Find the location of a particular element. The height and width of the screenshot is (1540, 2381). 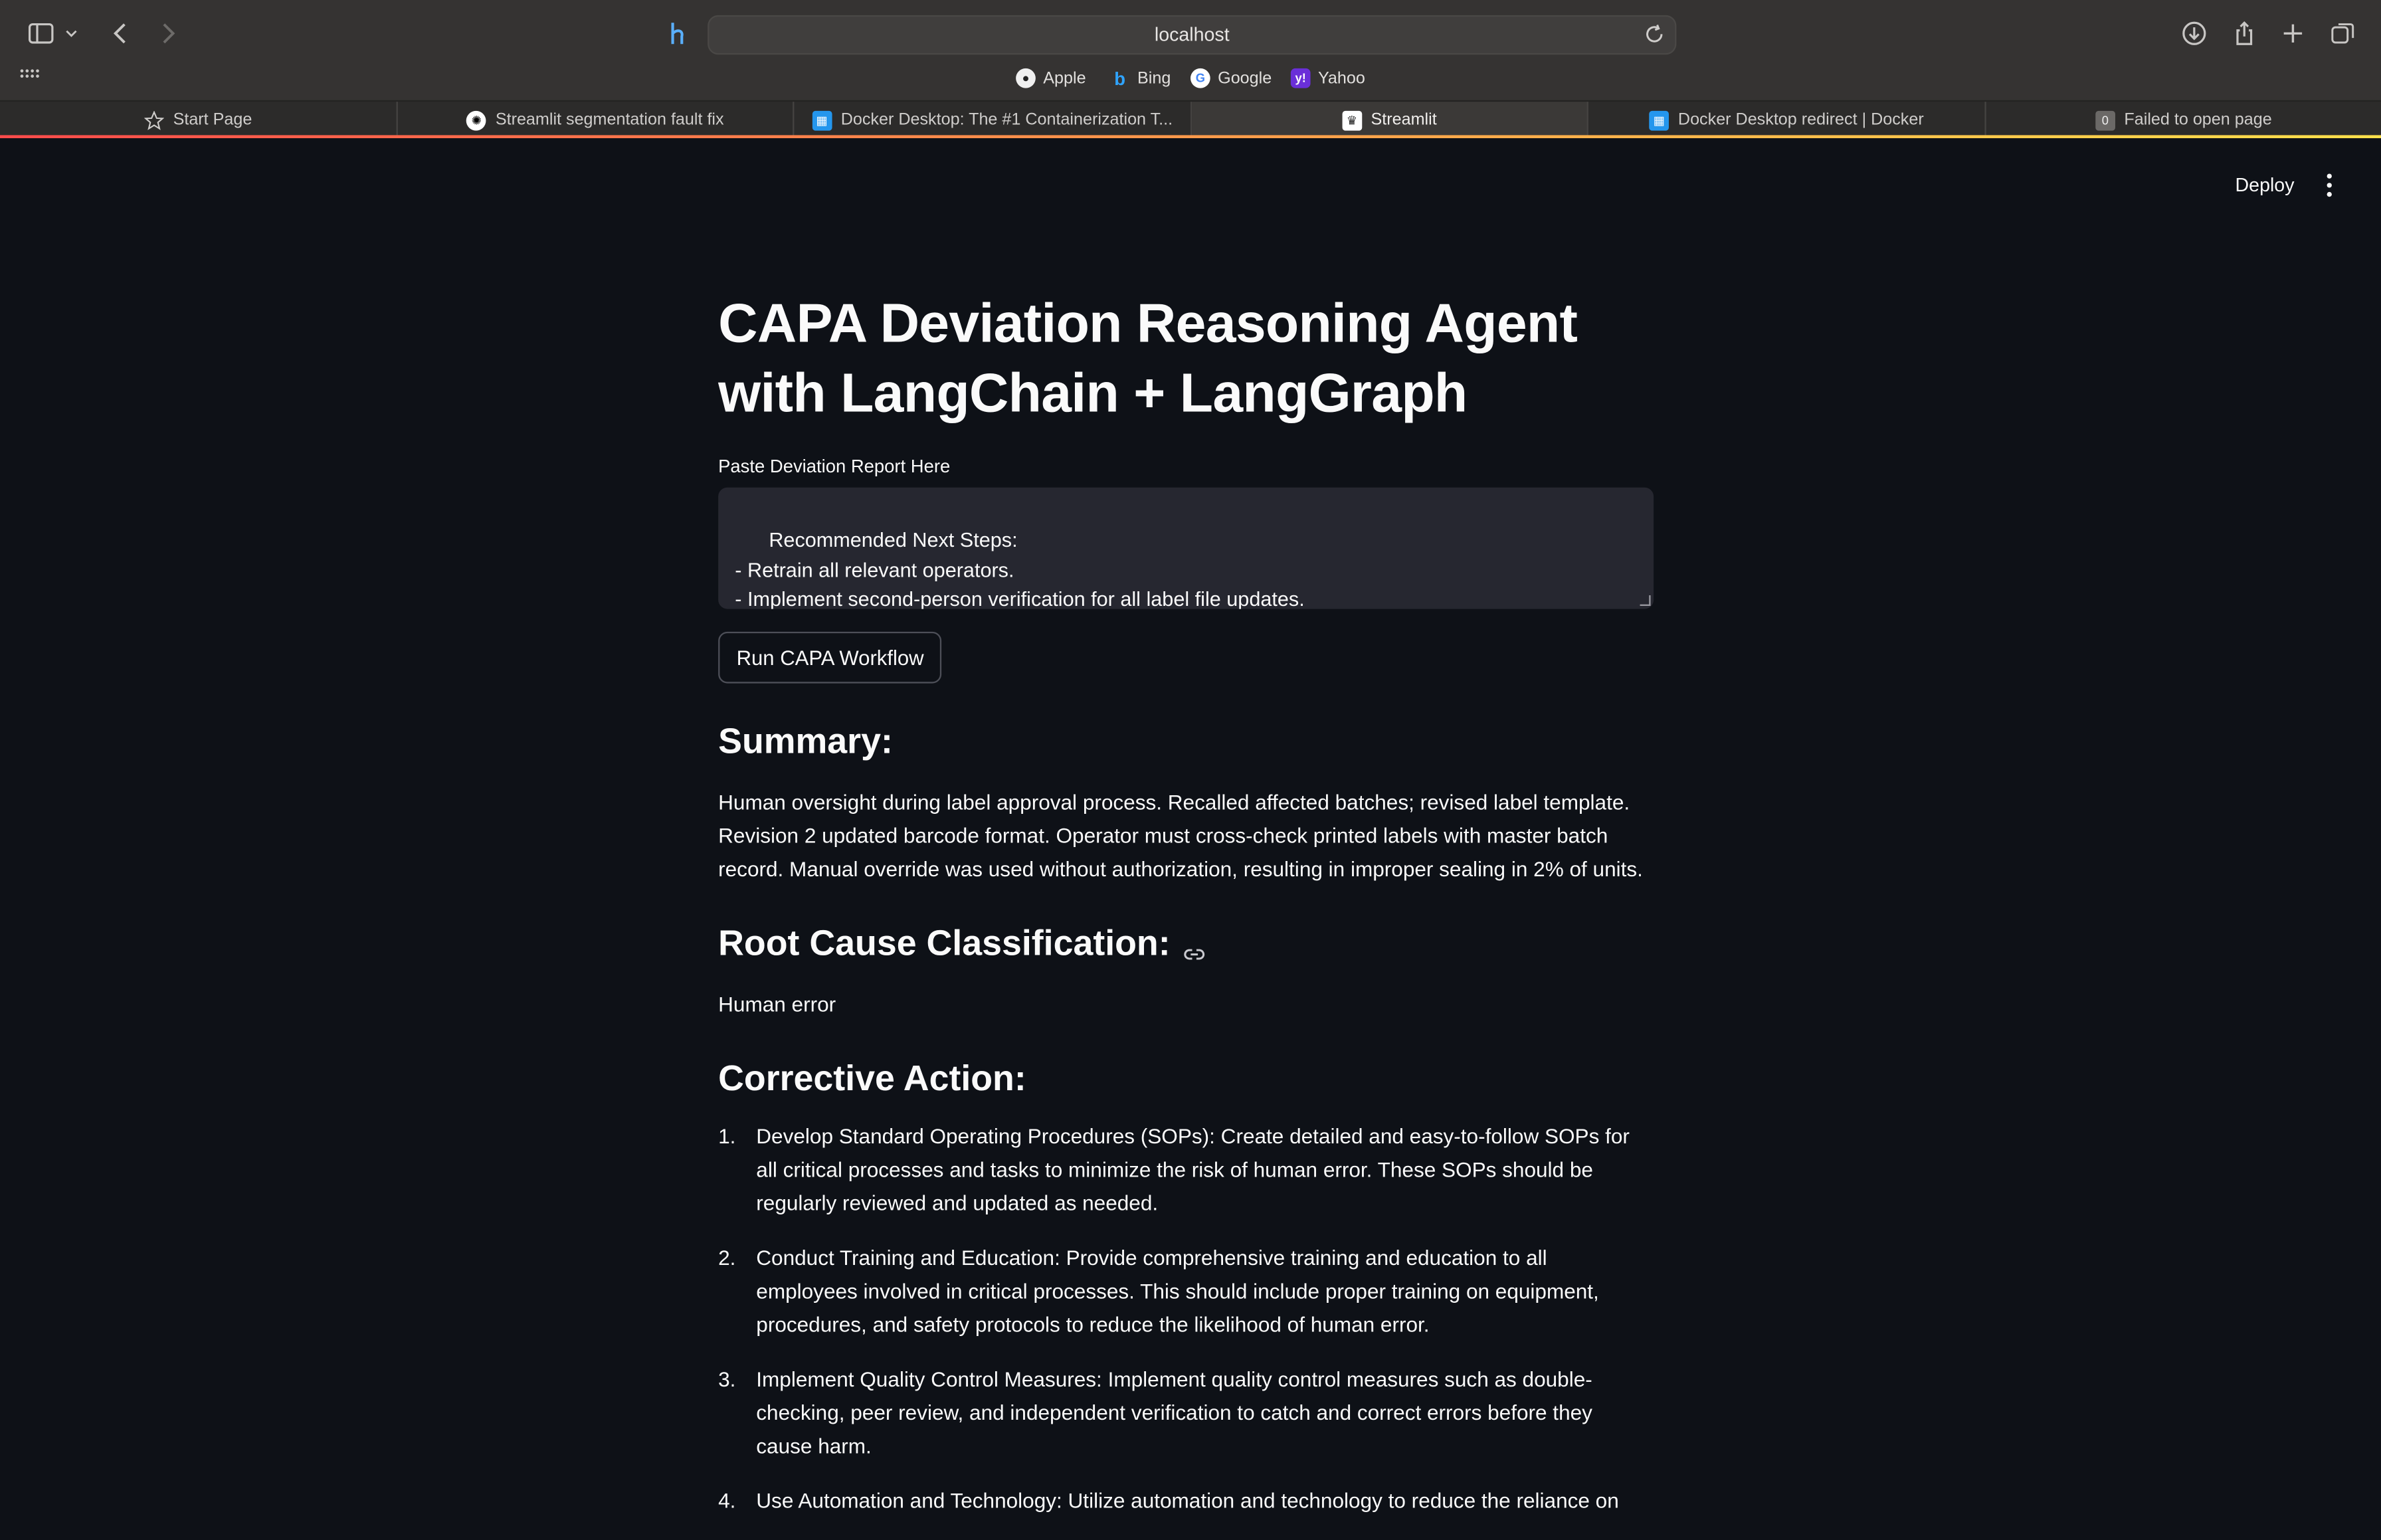

download-icon is located at coordinates (2195, 33).